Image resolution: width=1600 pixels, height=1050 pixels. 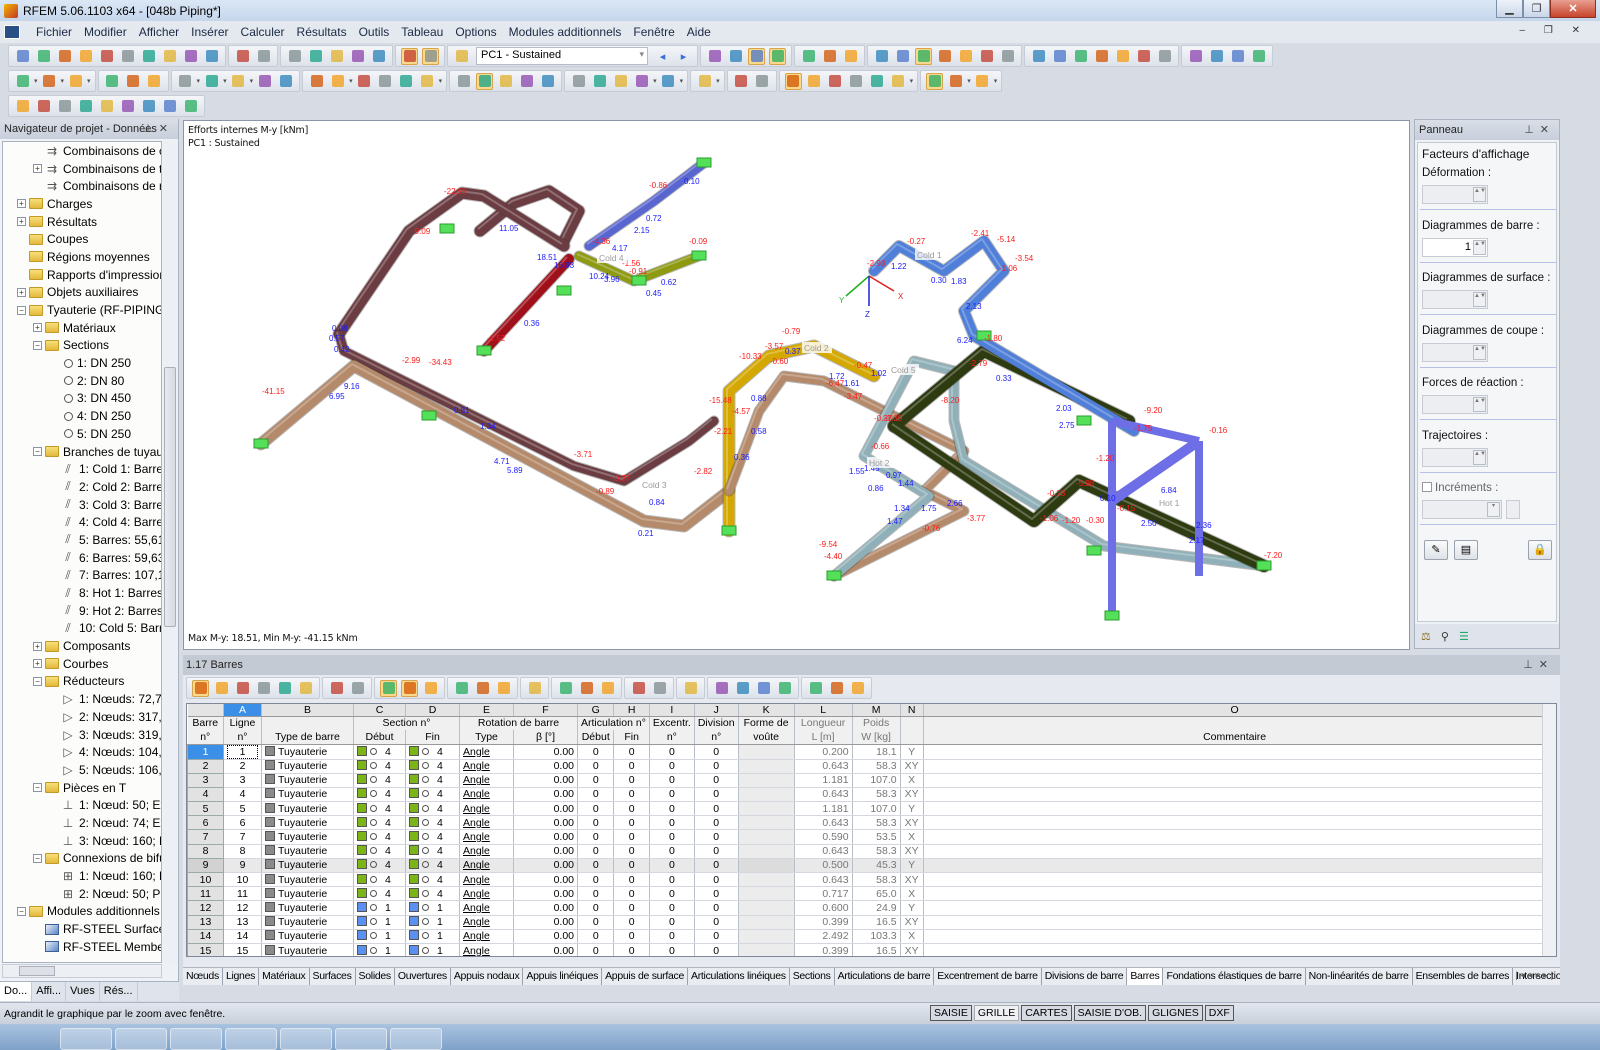 I want to click on tree-item: Coupes, so click(x=82, y=239).